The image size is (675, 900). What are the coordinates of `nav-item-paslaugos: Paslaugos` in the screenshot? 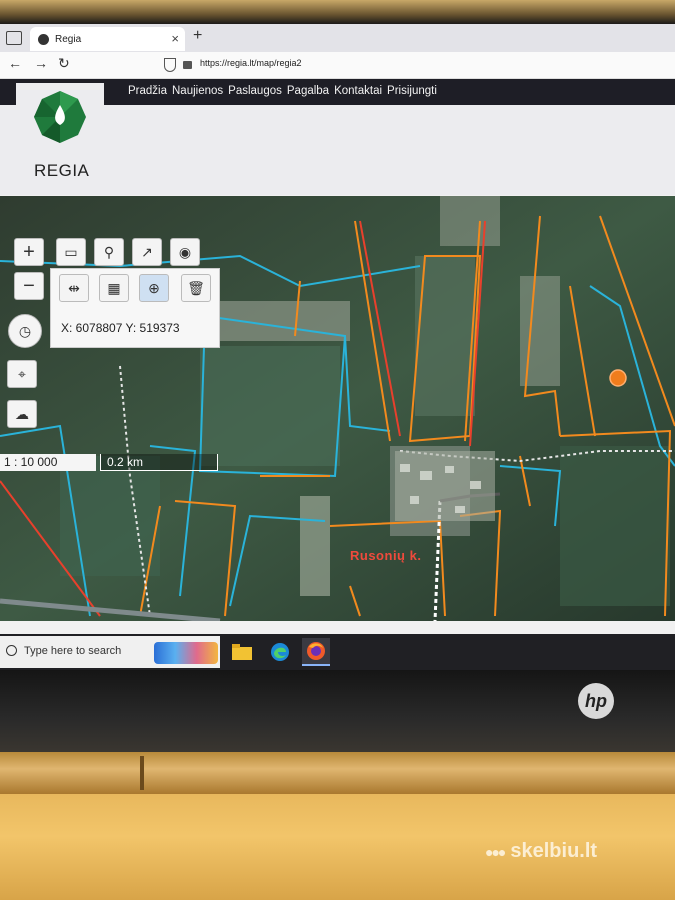 It's located at (255, 91).